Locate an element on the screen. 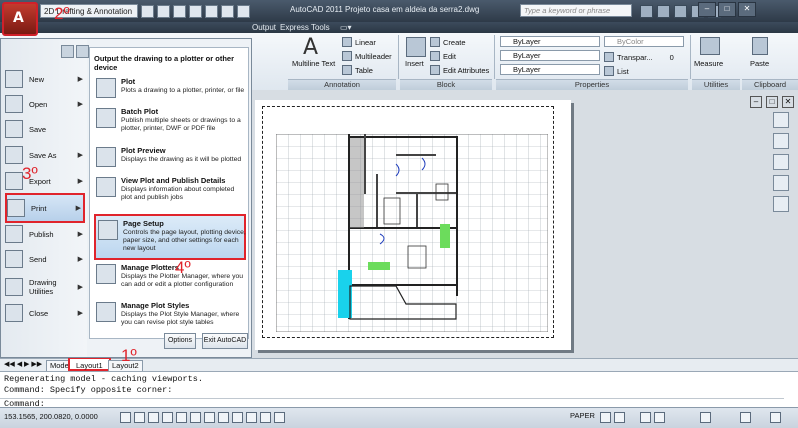  menu-item-send: Send ▶ is located at coordinates (45, 259).